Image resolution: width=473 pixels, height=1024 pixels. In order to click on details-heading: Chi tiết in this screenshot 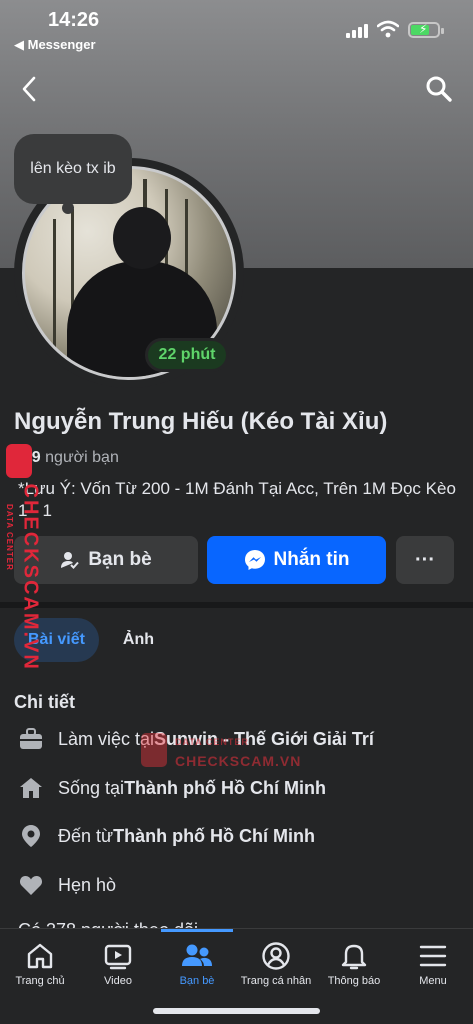, I will do `click(44, 702)`.